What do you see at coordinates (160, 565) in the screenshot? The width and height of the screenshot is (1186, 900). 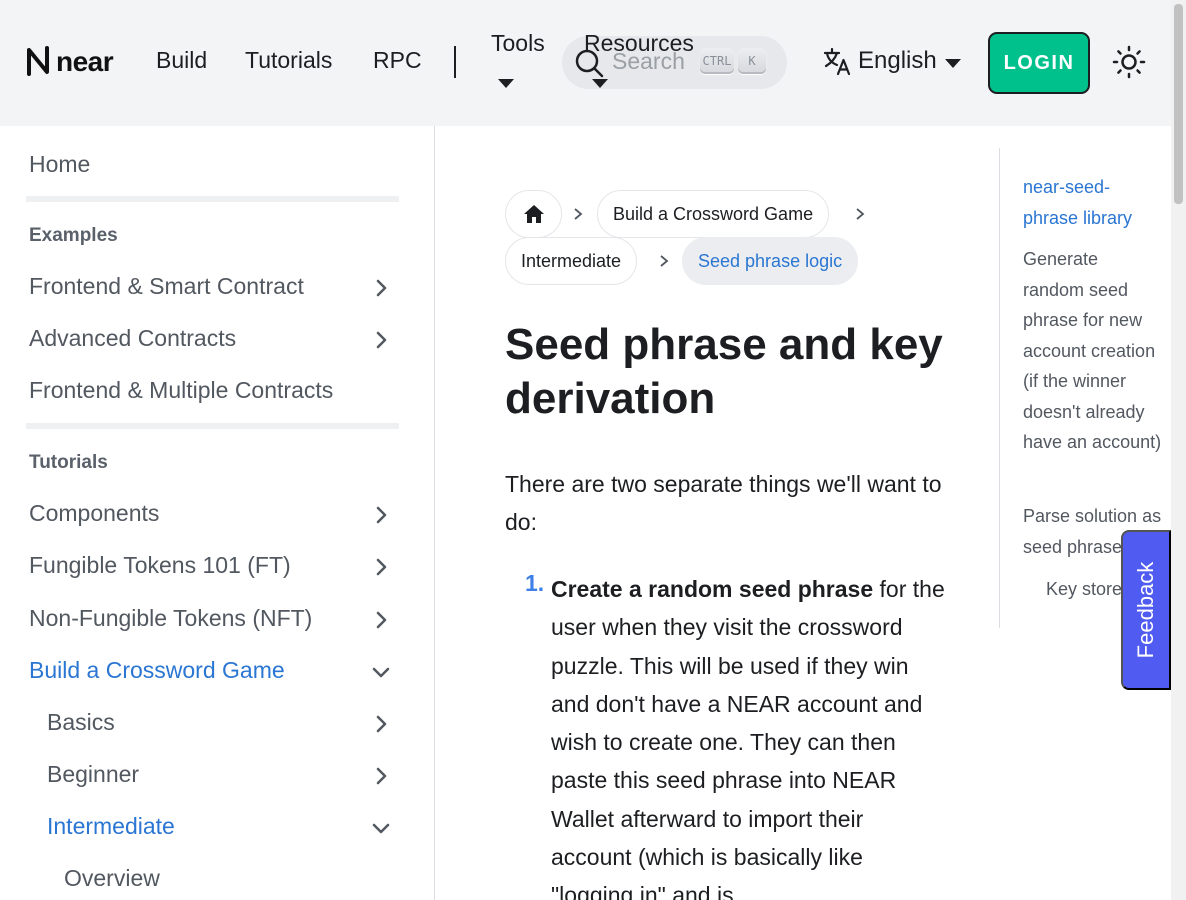 I see `sidebar-item-fungible-tokens: Fungible Tokens 101 (FT)` at bounding box center [160, 565].